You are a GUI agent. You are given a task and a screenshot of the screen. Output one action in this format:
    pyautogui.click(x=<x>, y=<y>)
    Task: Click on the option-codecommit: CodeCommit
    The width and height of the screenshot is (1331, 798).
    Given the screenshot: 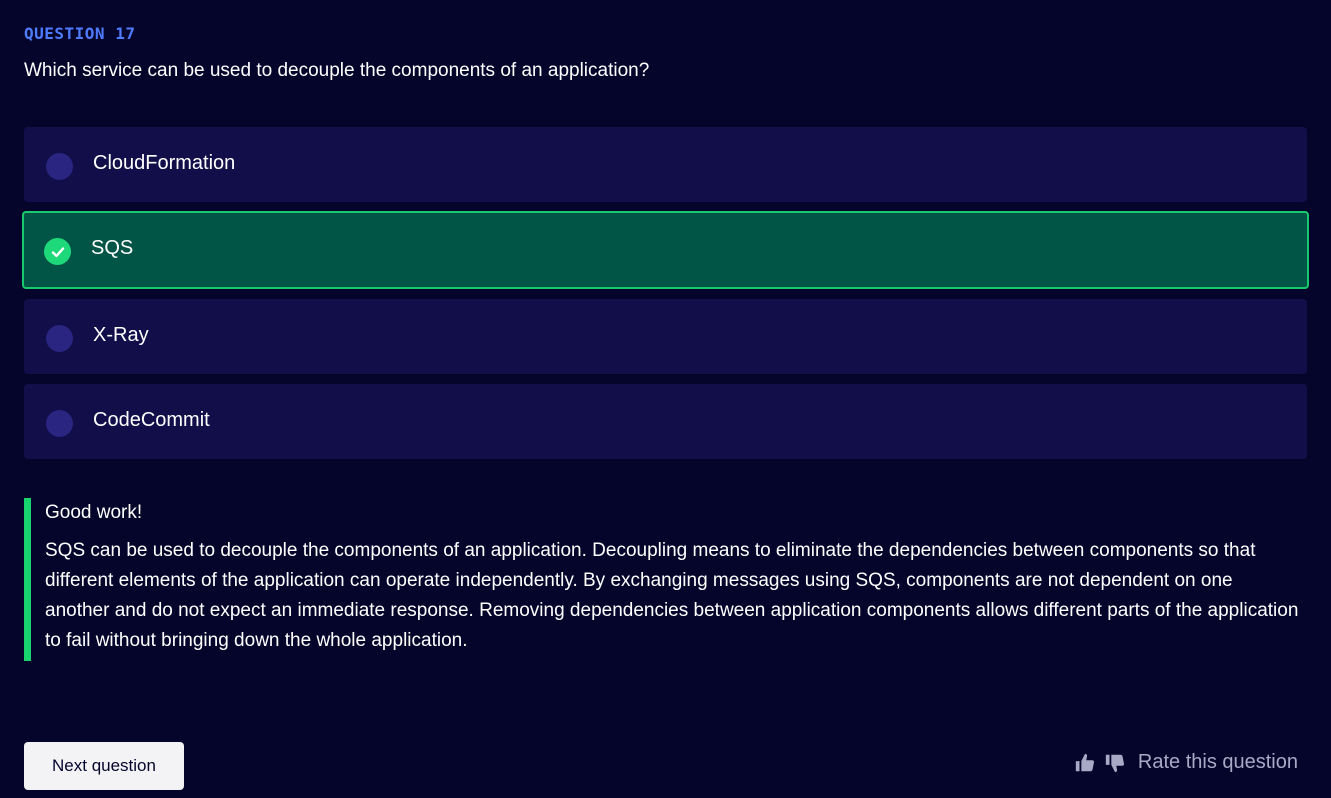 What is the action you would take?
    pyautogui.click(x=665, y=421)
    